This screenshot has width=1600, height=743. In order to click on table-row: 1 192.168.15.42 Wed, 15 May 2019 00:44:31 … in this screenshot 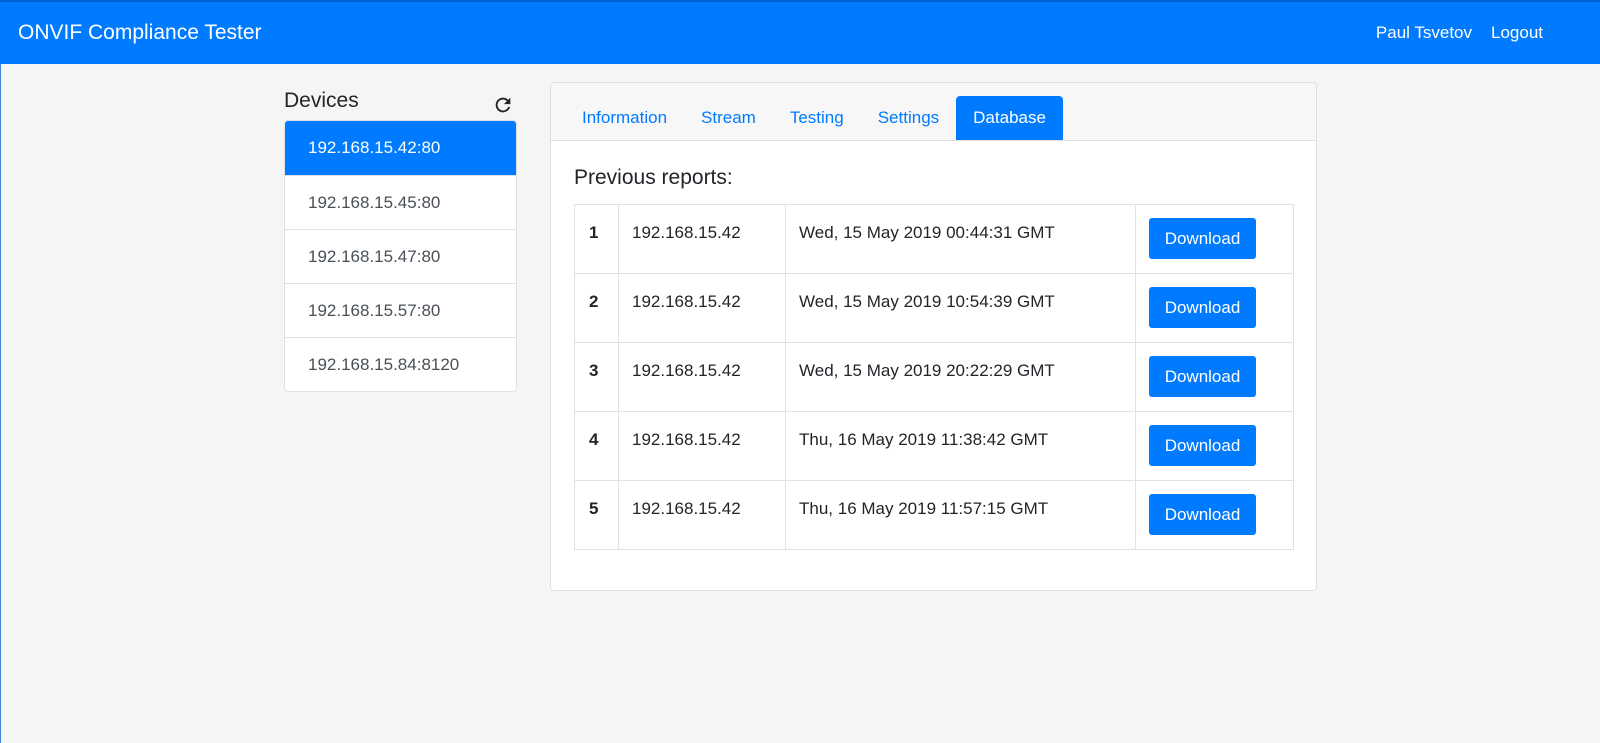, I will do `click(934, 239)`.